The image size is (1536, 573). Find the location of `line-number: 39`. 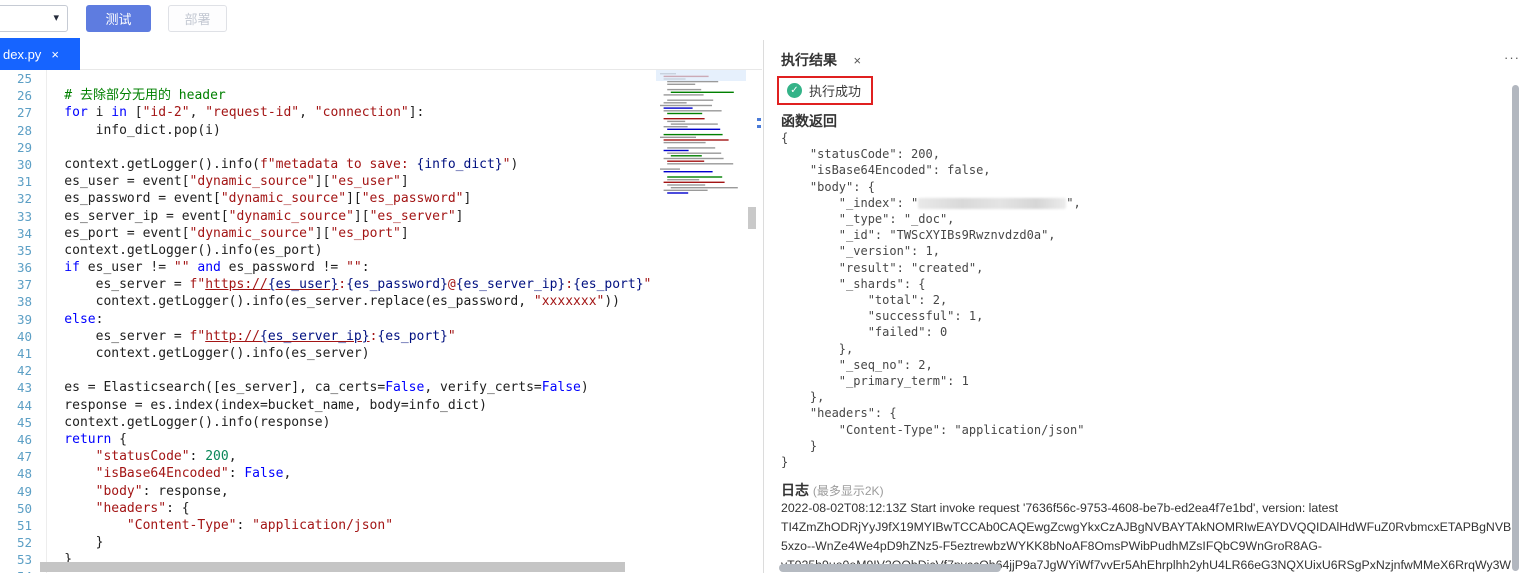

line-number: 39 is located at coordinates (24, 319).